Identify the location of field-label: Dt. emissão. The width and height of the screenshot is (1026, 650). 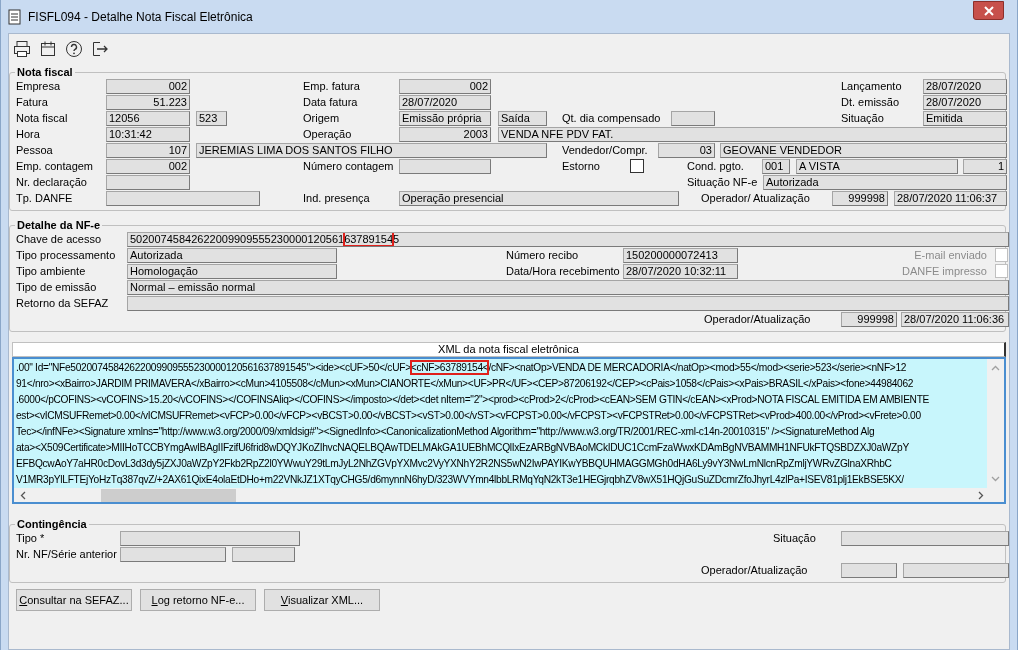
(871, 102).